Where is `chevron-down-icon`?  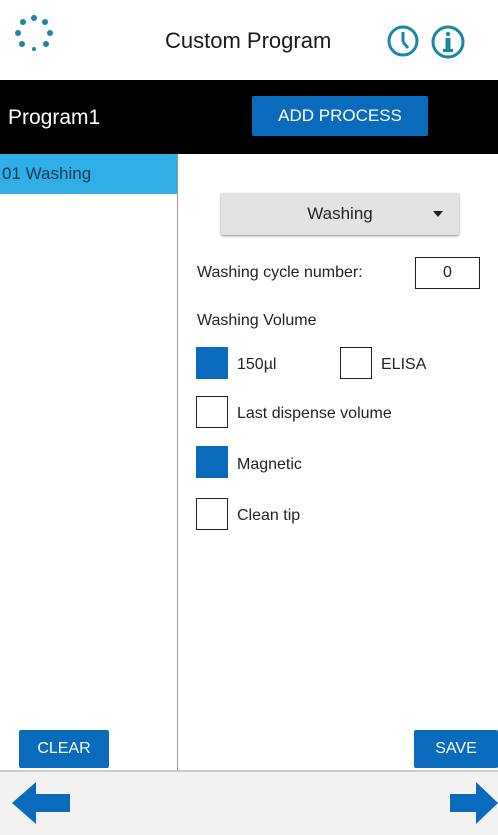 chevron-down-icon is located at coordinates (438, 214).